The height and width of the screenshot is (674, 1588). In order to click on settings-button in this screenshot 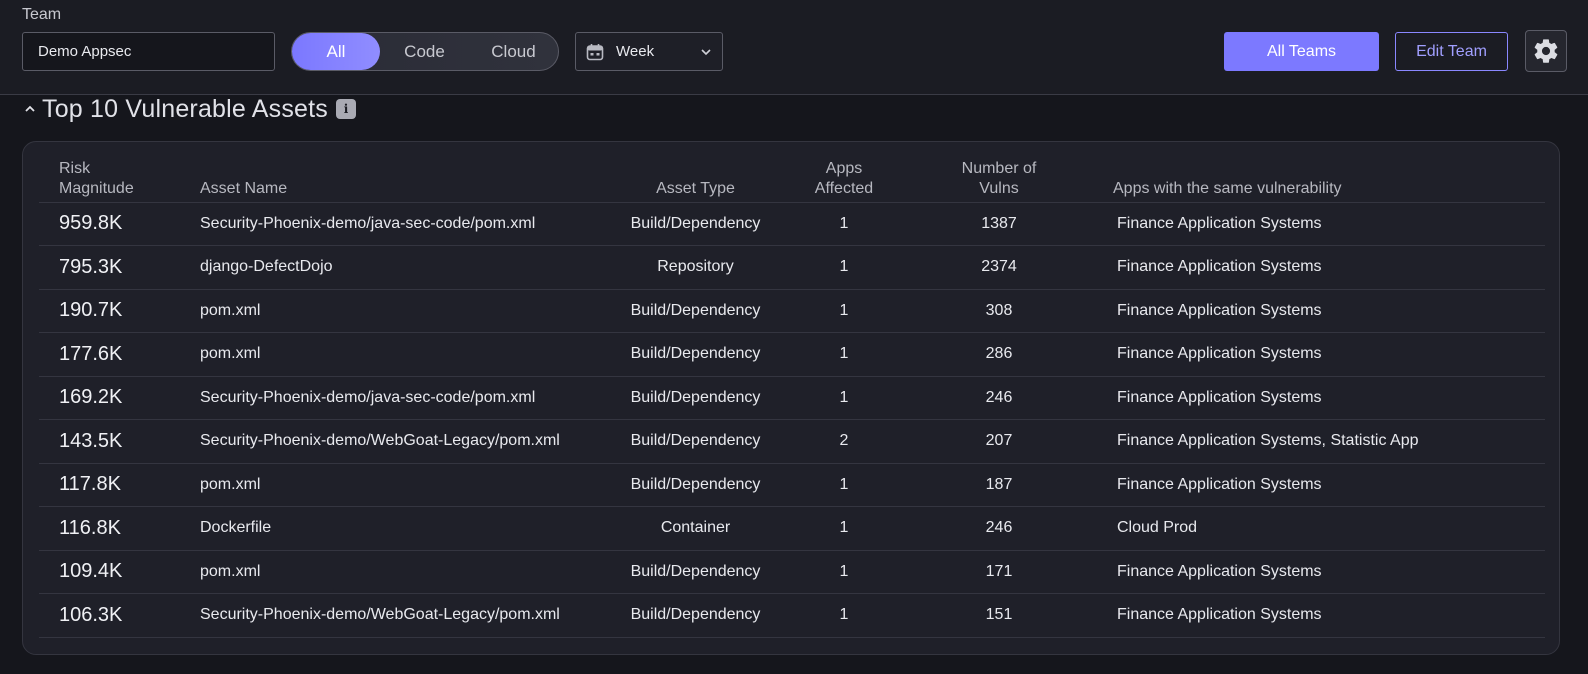, I will do `click(1546, 51)`.